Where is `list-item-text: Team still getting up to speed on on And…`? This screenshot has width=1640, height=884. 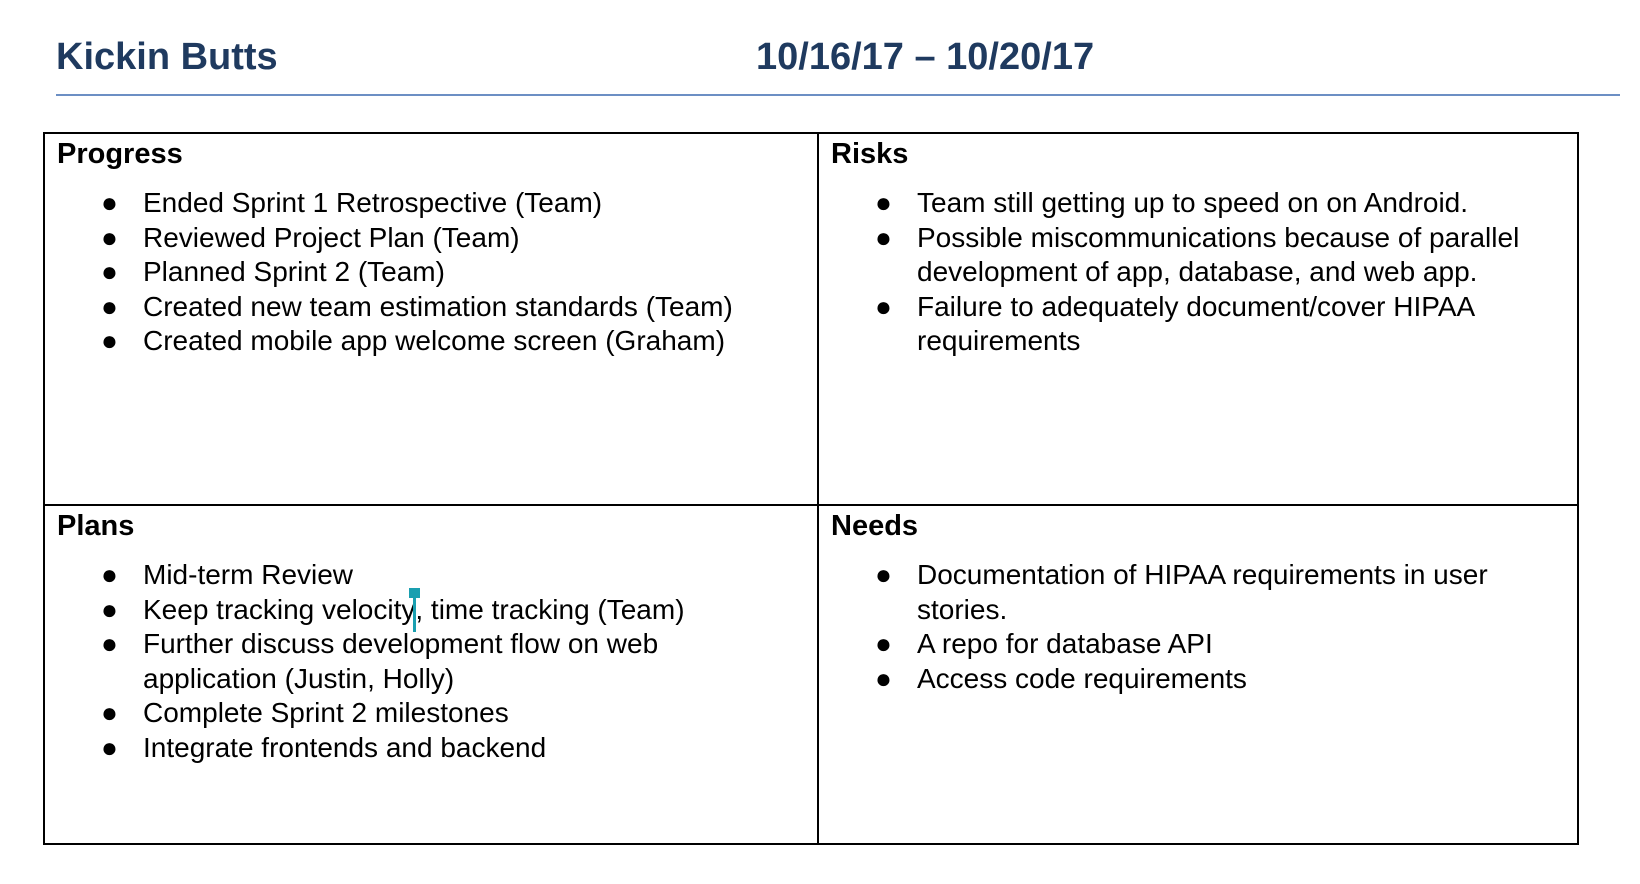 list-item-text: Team still getting up to speed on on And… is located at coordinates (1193, 202).